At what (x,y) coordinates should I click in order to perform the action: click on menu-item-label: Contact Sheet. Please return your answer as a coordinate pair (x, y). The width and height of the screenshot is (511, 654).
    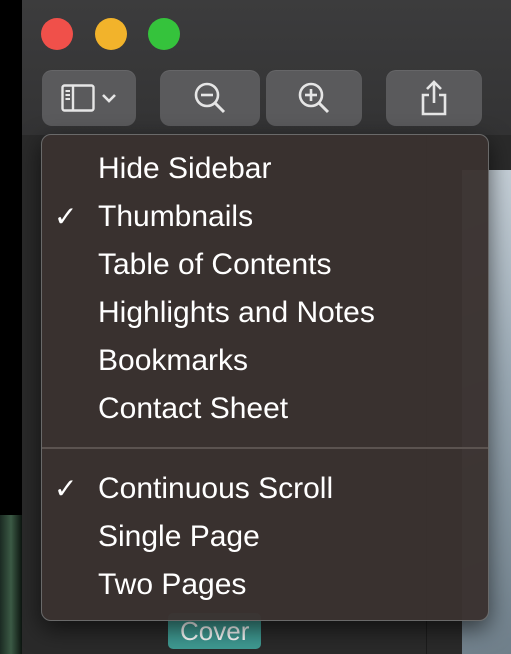
    Looking at the image, I should click on (193, 408).